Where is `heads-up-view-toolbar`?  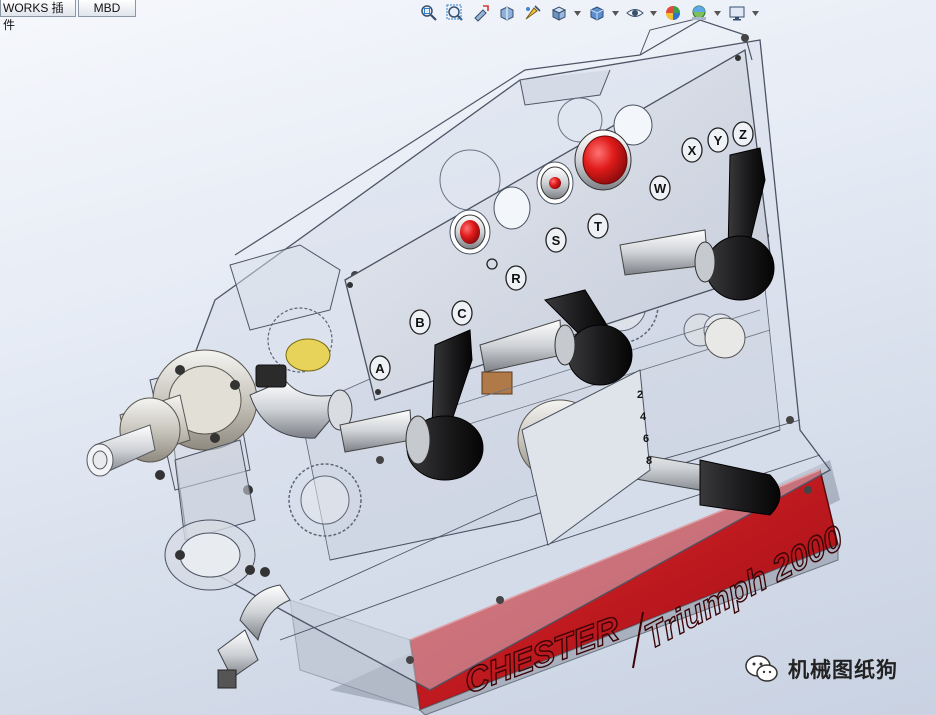
heads-up-view-toolbar is located at coordinates (589, 13).